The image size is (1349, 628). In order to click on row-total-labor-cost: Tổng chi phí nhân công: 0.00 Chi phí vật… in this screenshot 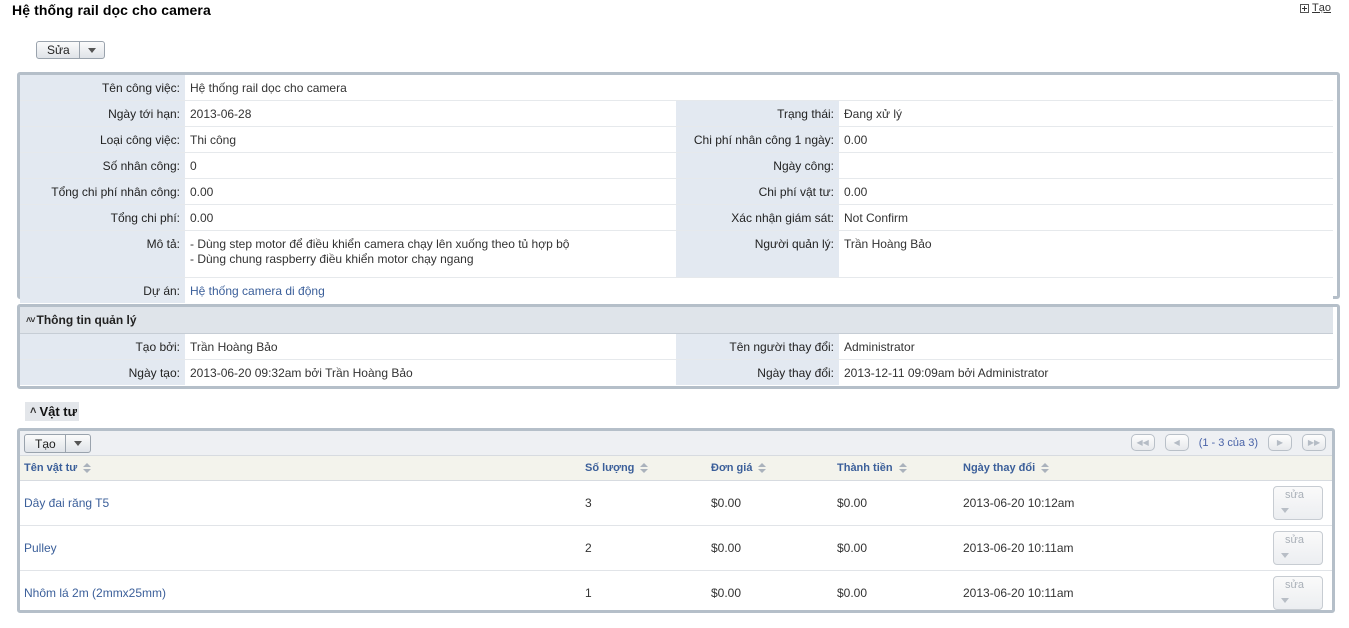, I will do `click(676, 191)`.